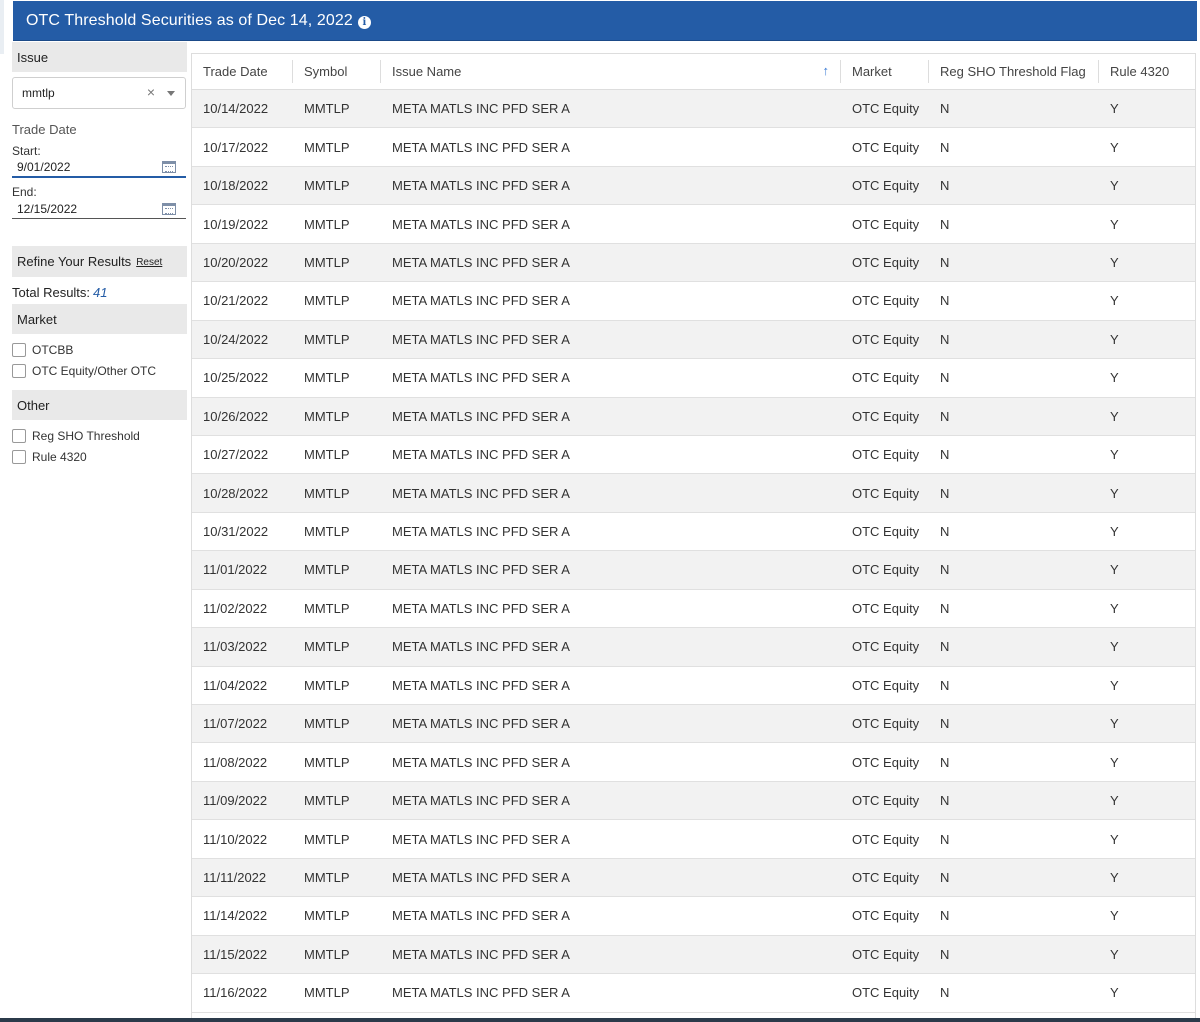 The width and height of the screenshot is (1200, 1022). What do you see at coordinates (1014, 71) in the screenshot?
I see `column-header-reg-sho-flag: Reg SHO Threshold Flag` at bounding box center [1014, 71].